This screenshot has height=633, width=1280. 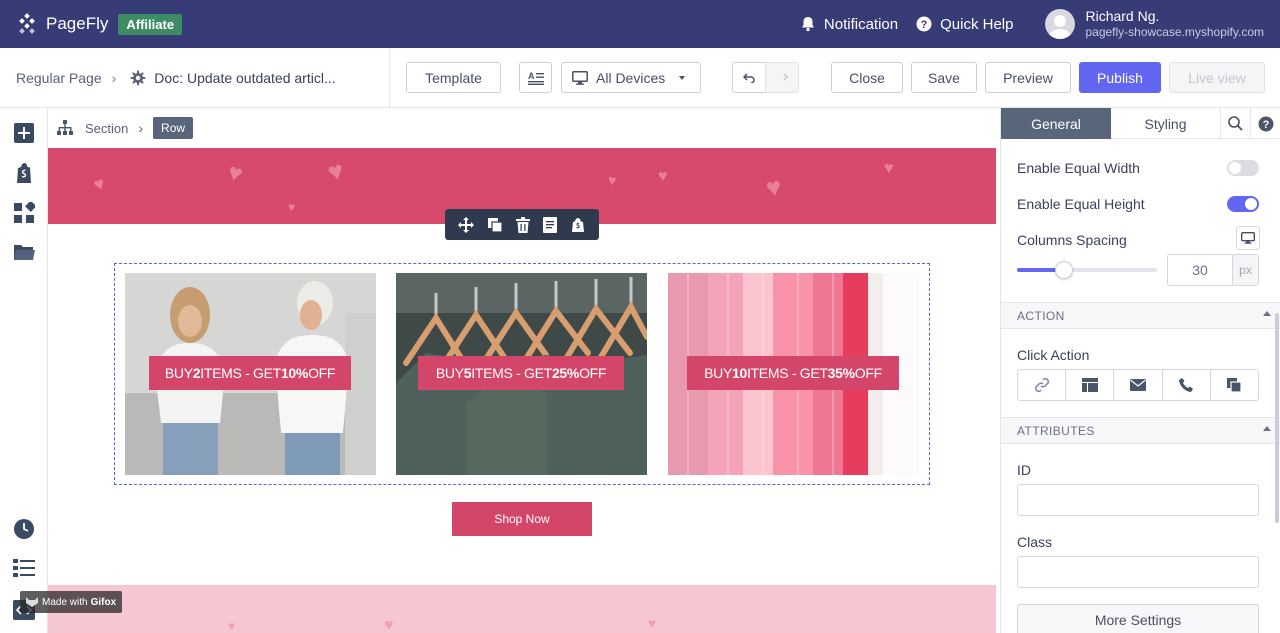 What do you see at coordinates (99, 24) in the screenshot?
I see `brand-logo: PageFly Affiliate` at bounding box center [99, 24].